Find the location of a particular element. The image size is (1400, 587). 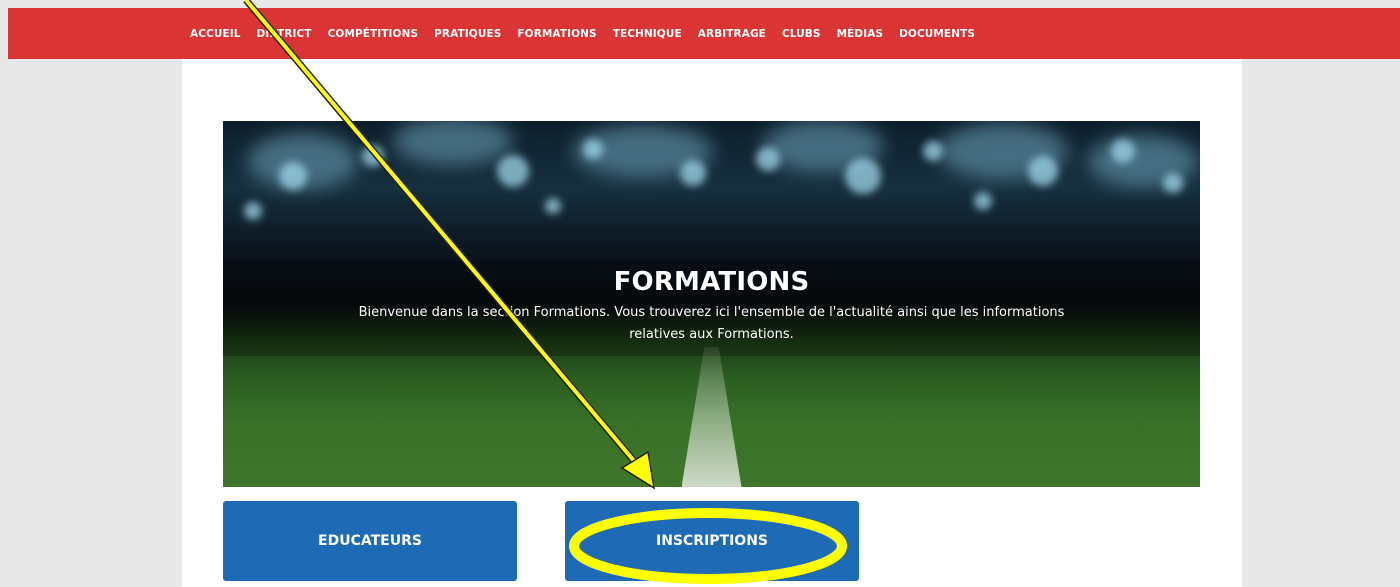

nav-item-medias: MÉDIAS is located at coordinates (860, 34).